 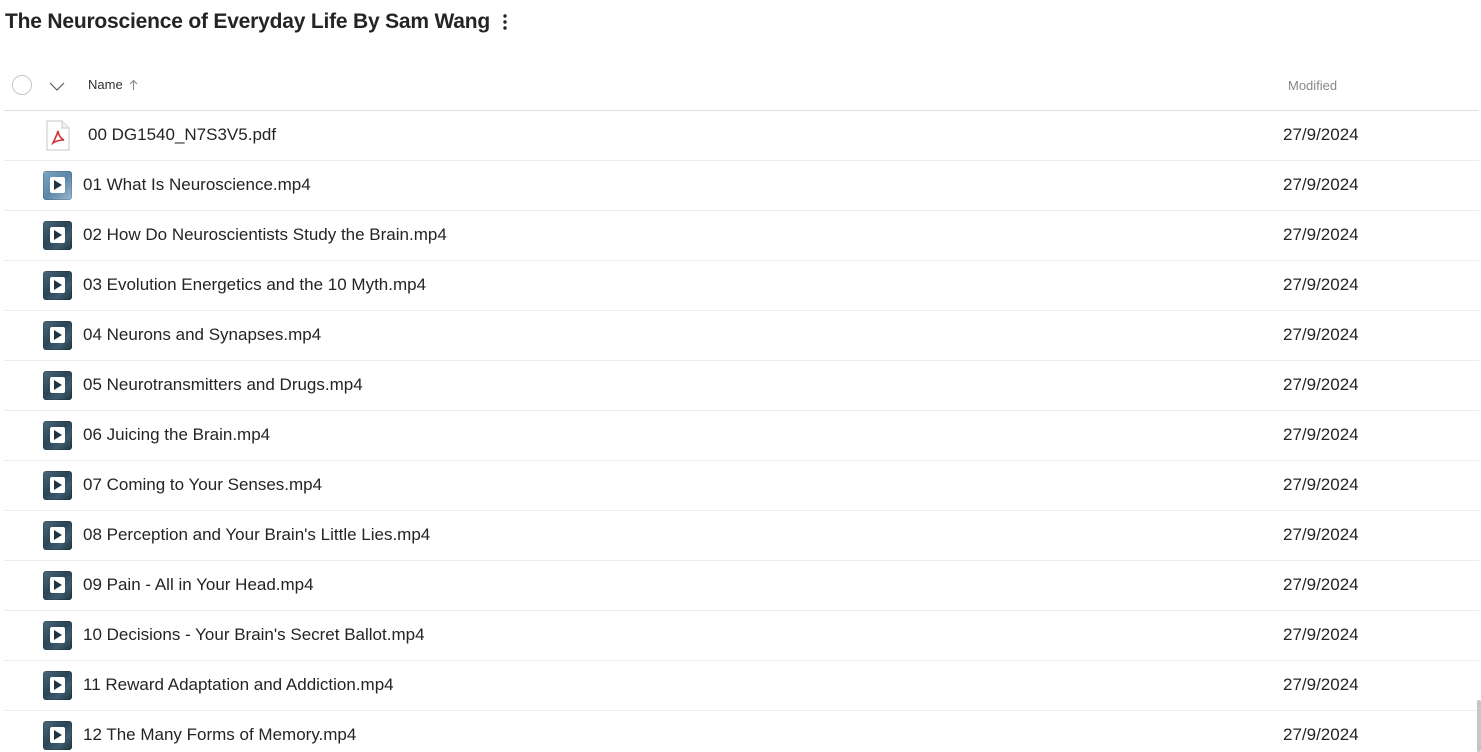 I want to click on file-row: 00 DG1540_N7S3V5.pdf 27/9/2024, so click(x=741, y=136).